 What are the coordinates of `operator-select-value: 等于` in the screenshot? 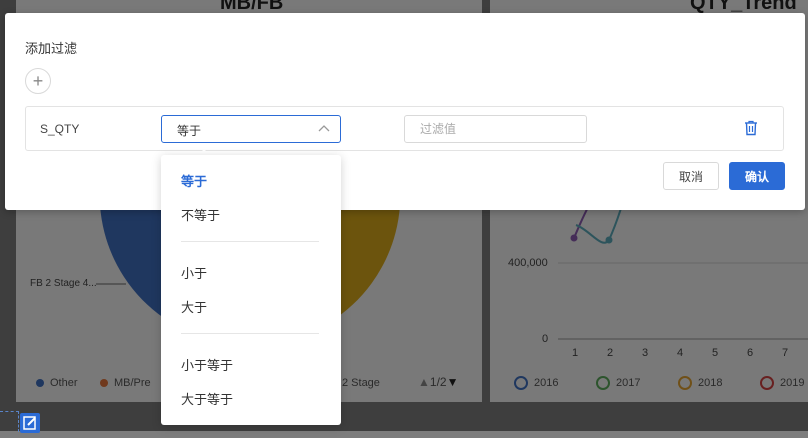 It's located at (189, 131).